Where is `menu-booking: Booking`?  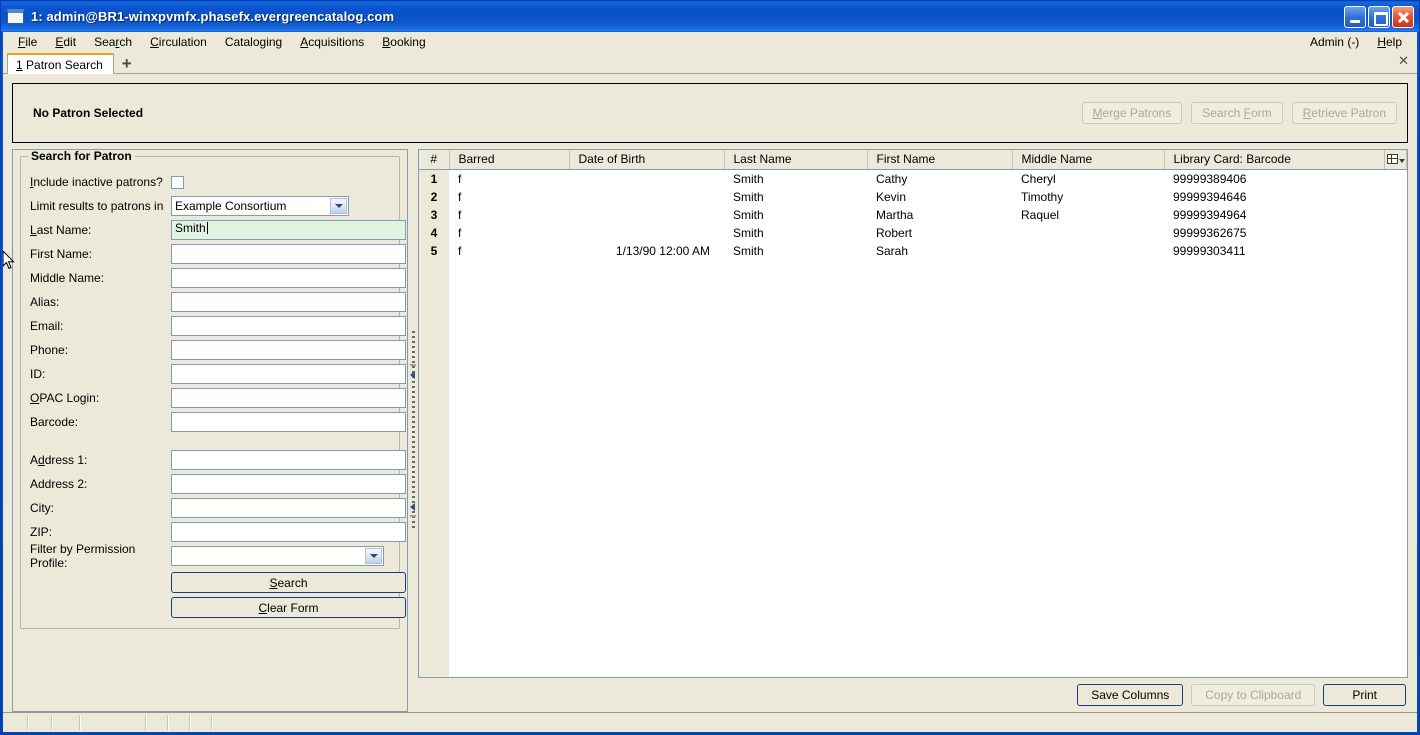
menu-booking: Booking is located at coordinates (403, 42).